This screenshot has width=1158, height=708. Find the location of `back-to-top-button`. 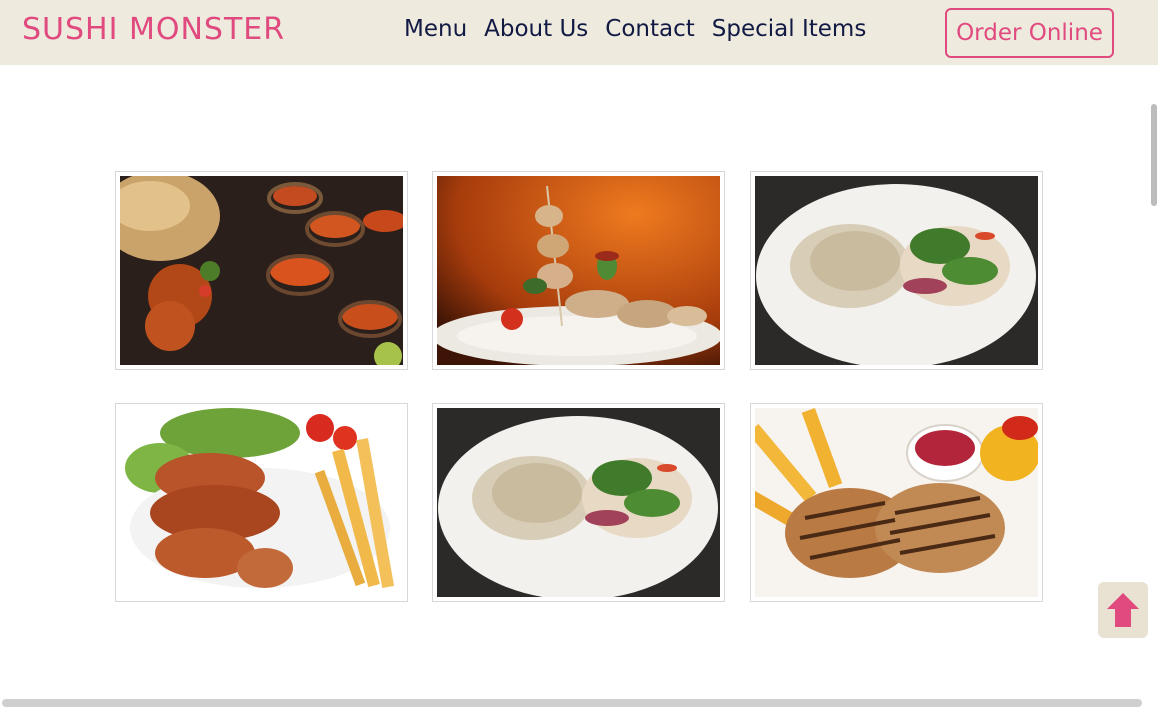

back-to-top-button is located at coordinates (1123, 610).